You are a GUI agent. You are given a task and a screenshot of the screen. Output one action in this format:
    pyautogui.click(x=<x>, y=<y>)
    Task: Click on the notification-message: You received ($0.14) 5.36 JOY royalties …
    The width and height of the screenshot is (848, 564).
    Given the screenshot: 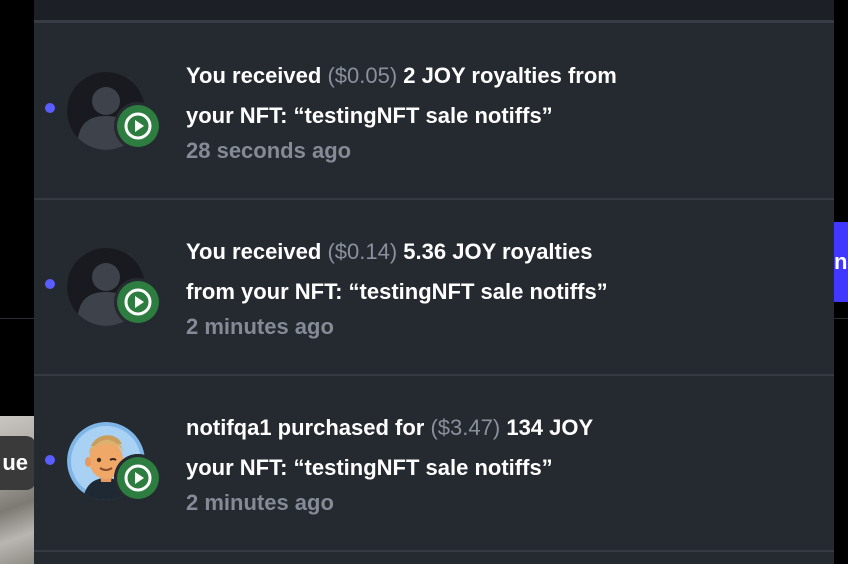 What is the action you would take?
    pyautogui.click(x=446, y=272)
    